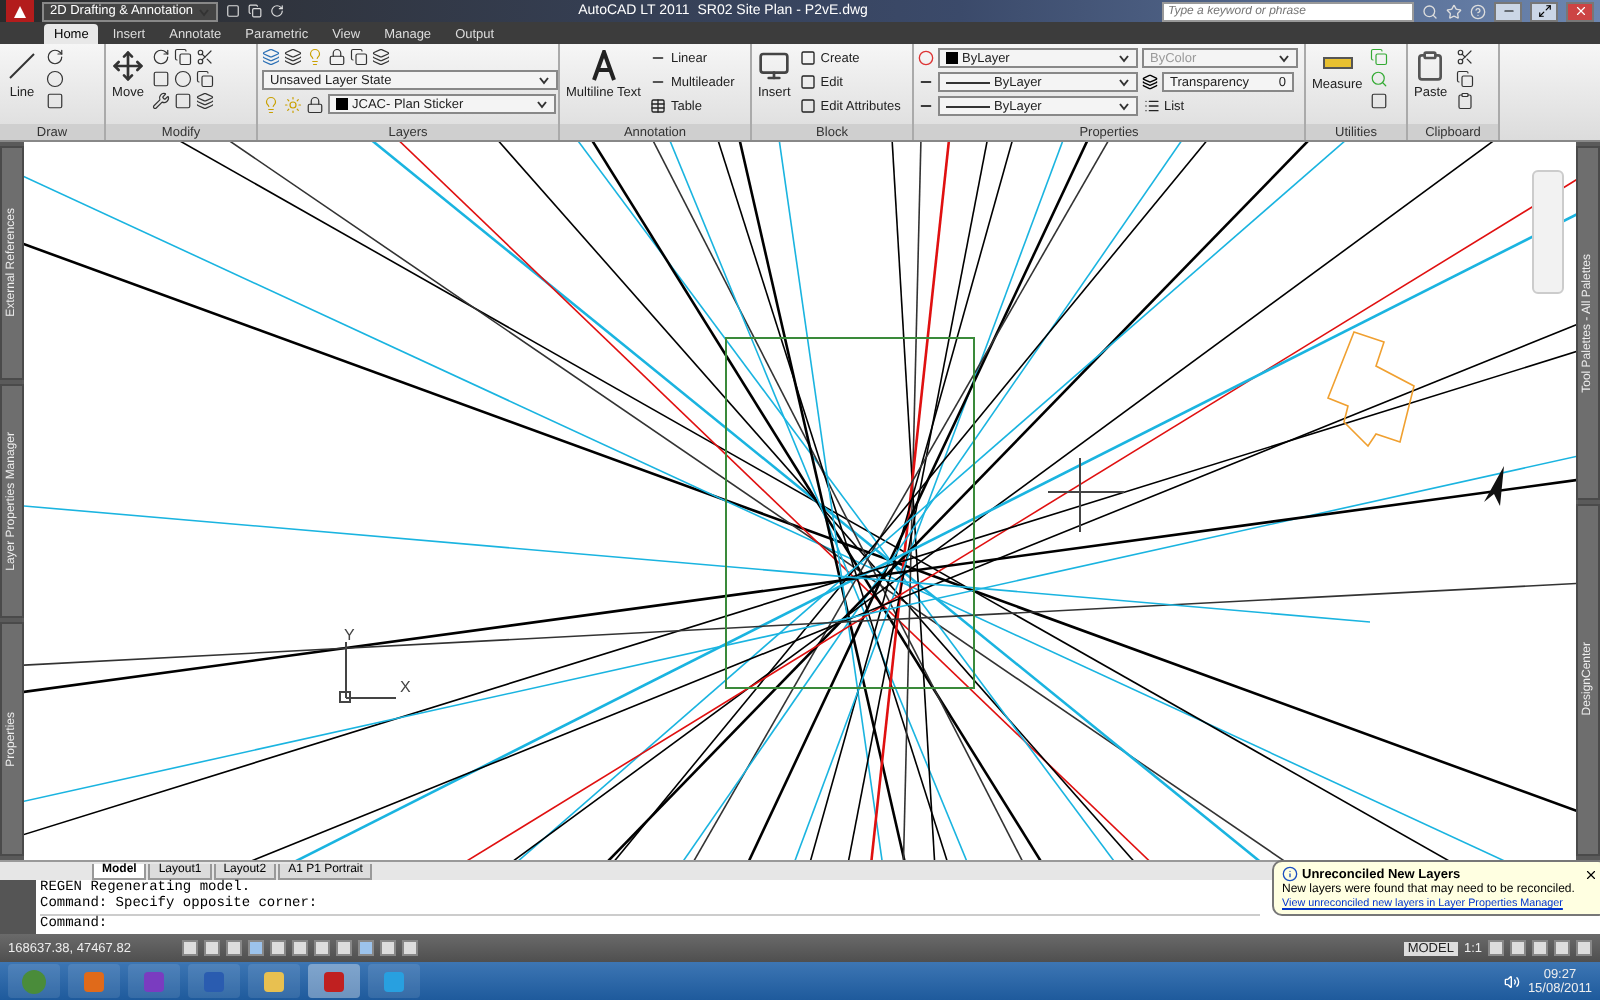 The height and width of the screenshot is (1000, 1600). I want to click on rotate-icon, so click(161, 57).